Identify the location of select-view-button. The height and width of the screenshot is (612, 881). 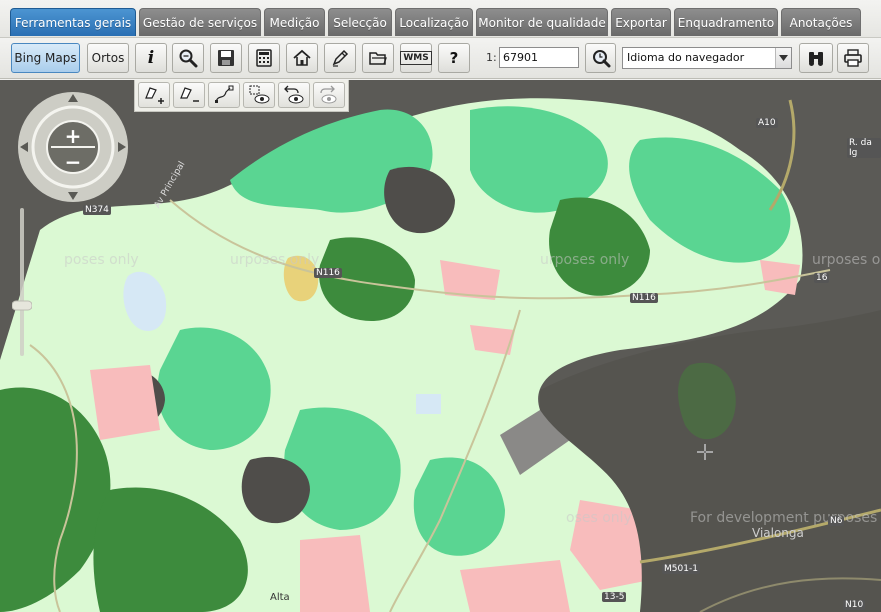
(259, 95).